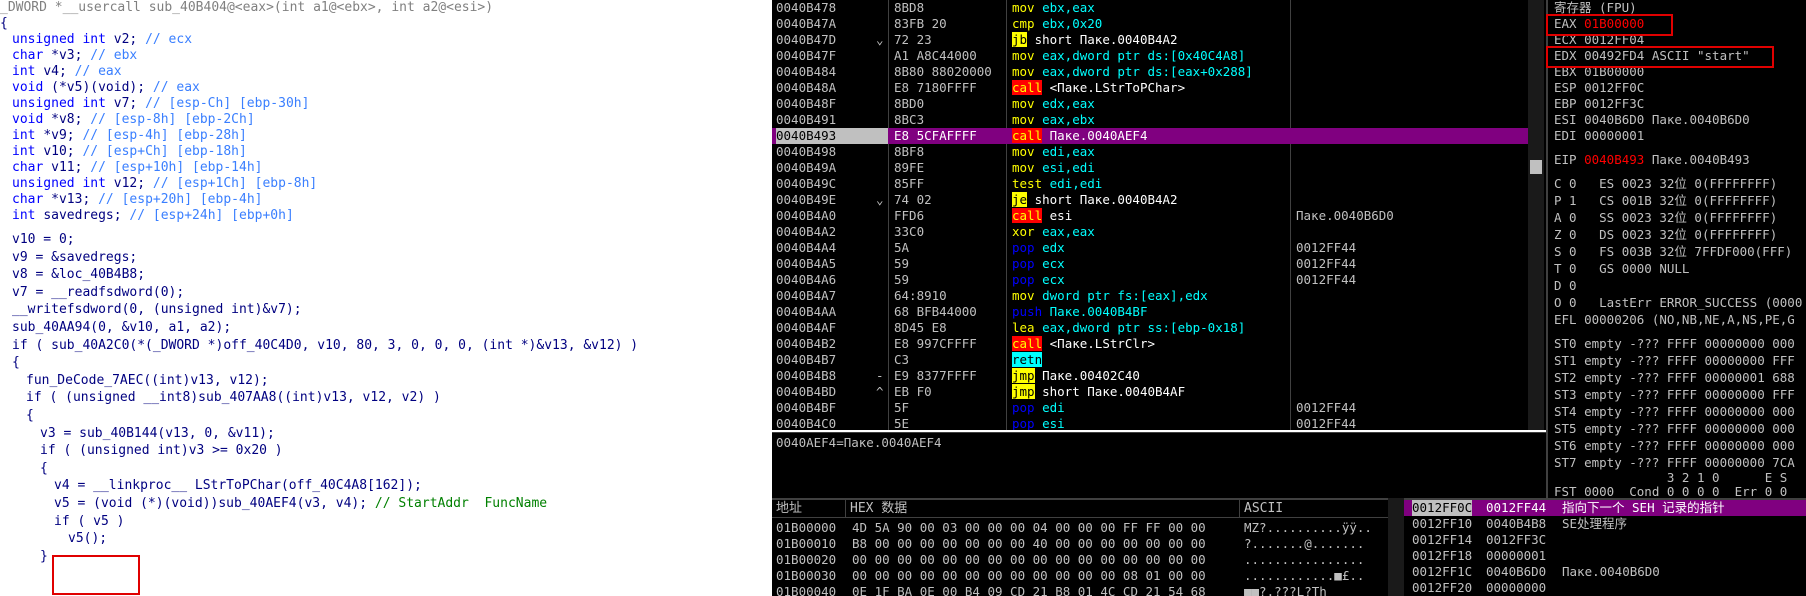 The height and width of the screenshot is (596, 1806). Describe the element at coordinates (161, 451) in the screenshot. I see `code-line: if ( (unsigned int)v3 >= 0x20 )` at that location.